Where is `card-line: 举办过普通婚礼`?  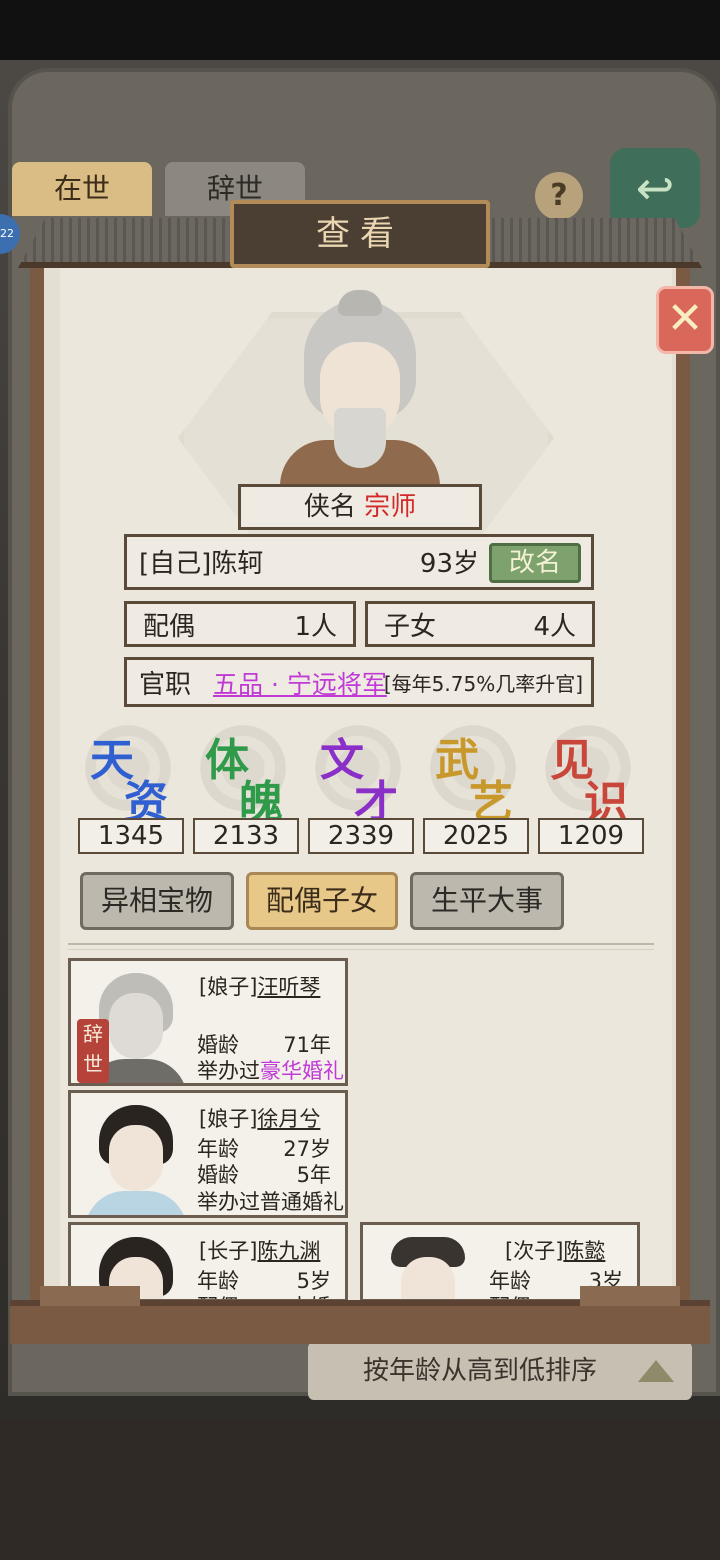
card-line: 举办过普通婚礼 is located at coordinates (271, 1200).